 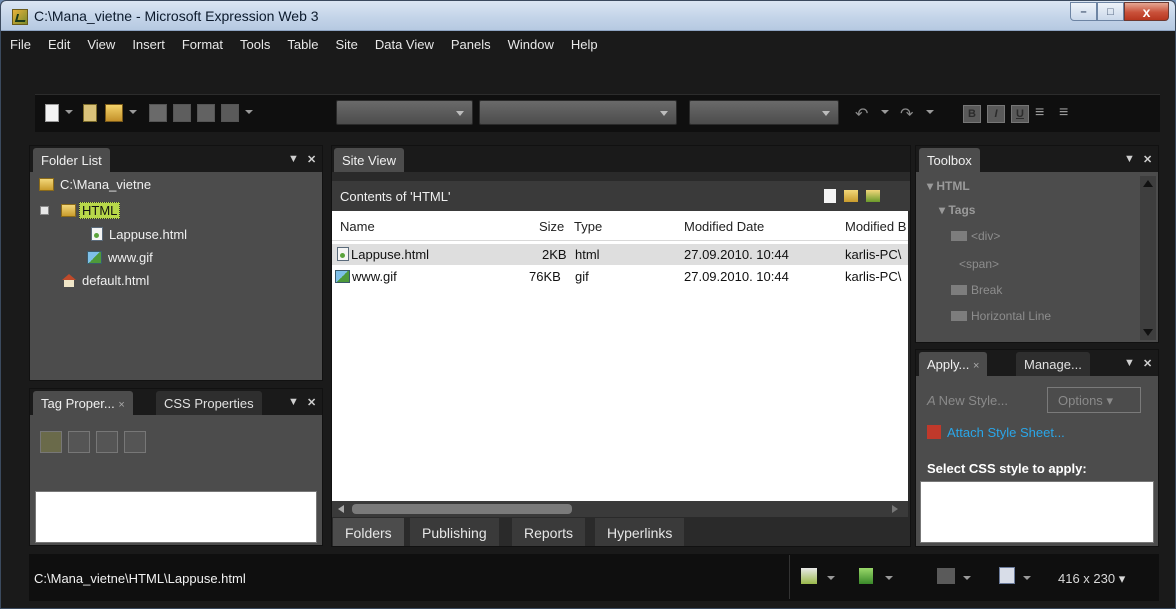 I want to click on tree-folder-html: HTML, so click(x=80, y=210).